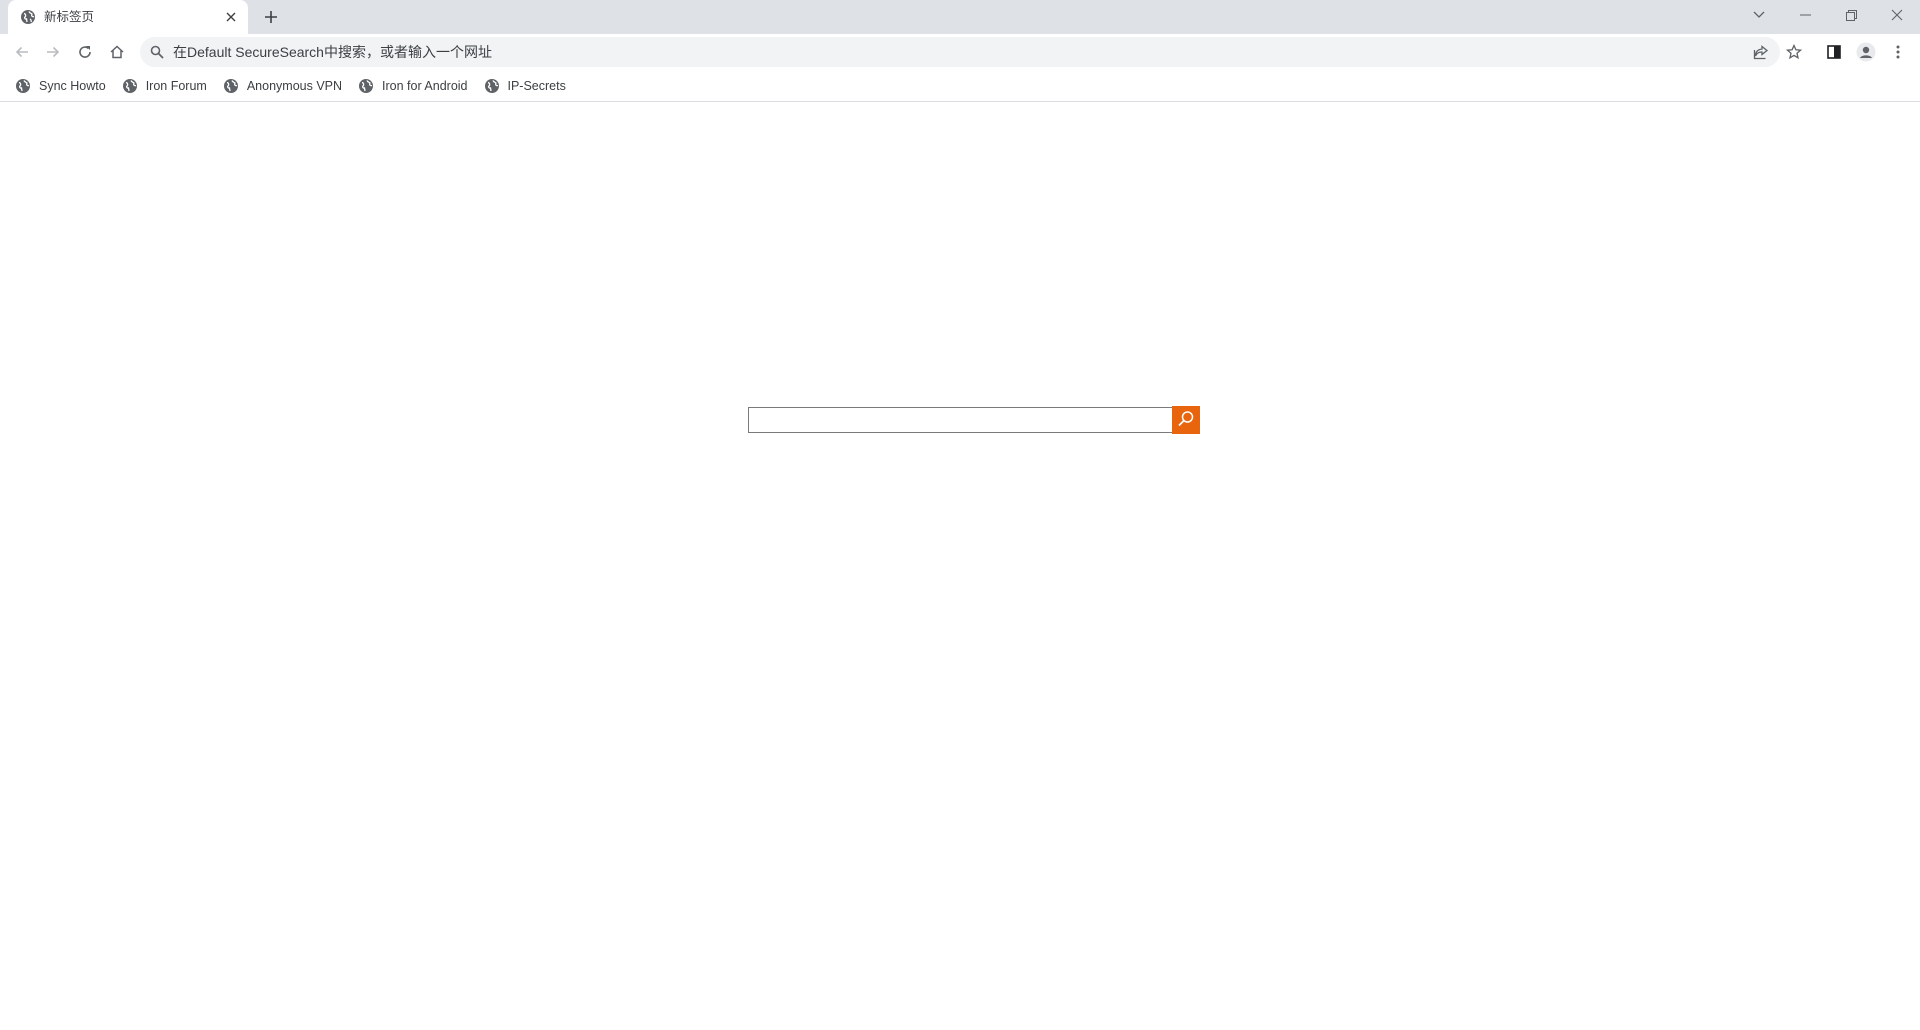  What do you see at coordinates (1794, 52) in the screenshot?
I see `star-icon` at bounding box center [1794, 52].